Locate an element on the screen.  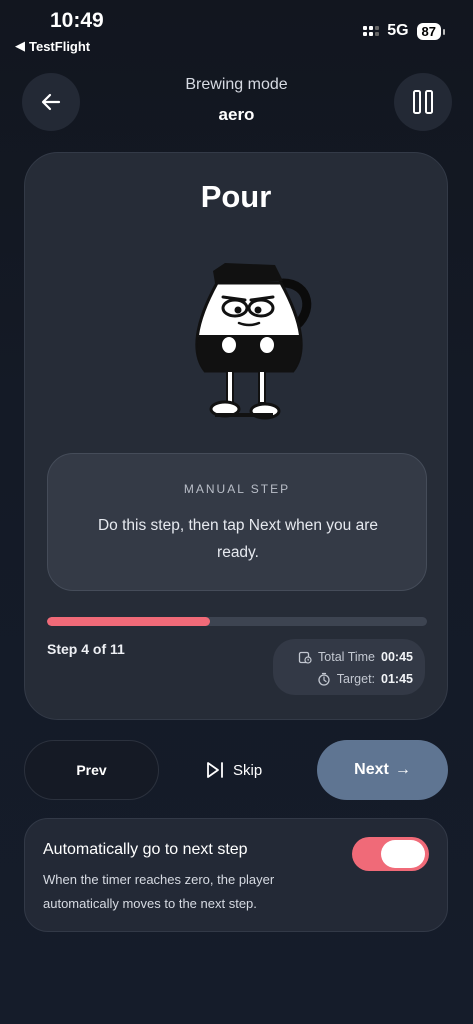
back-to-app-link: ◀ TestFlight is located at coordinates (52, 46).